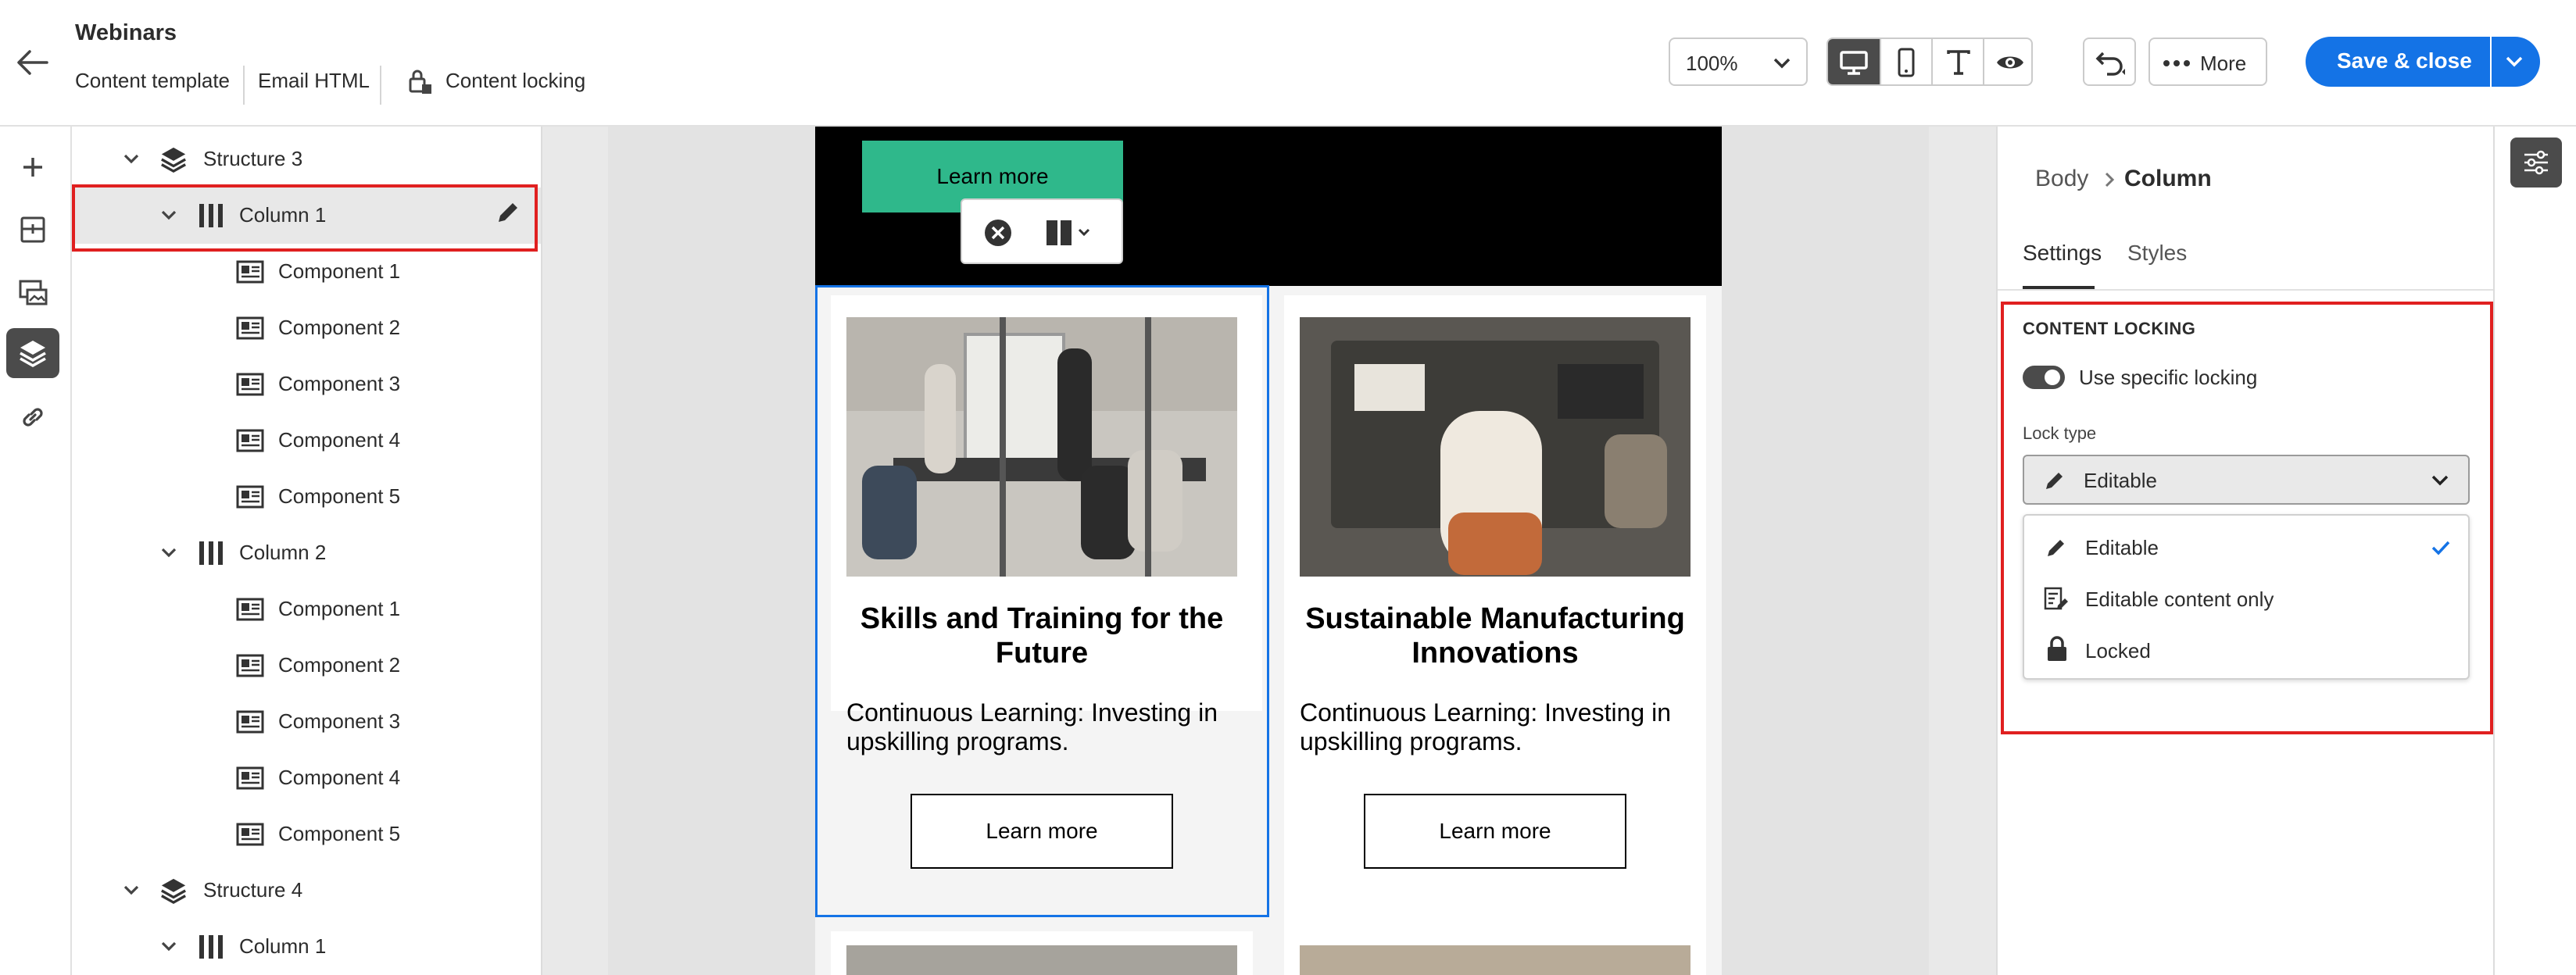 The height and width of the screenshot is (975, 2576). I want to click on tree-item-label: Component 1, so click(339, 271).